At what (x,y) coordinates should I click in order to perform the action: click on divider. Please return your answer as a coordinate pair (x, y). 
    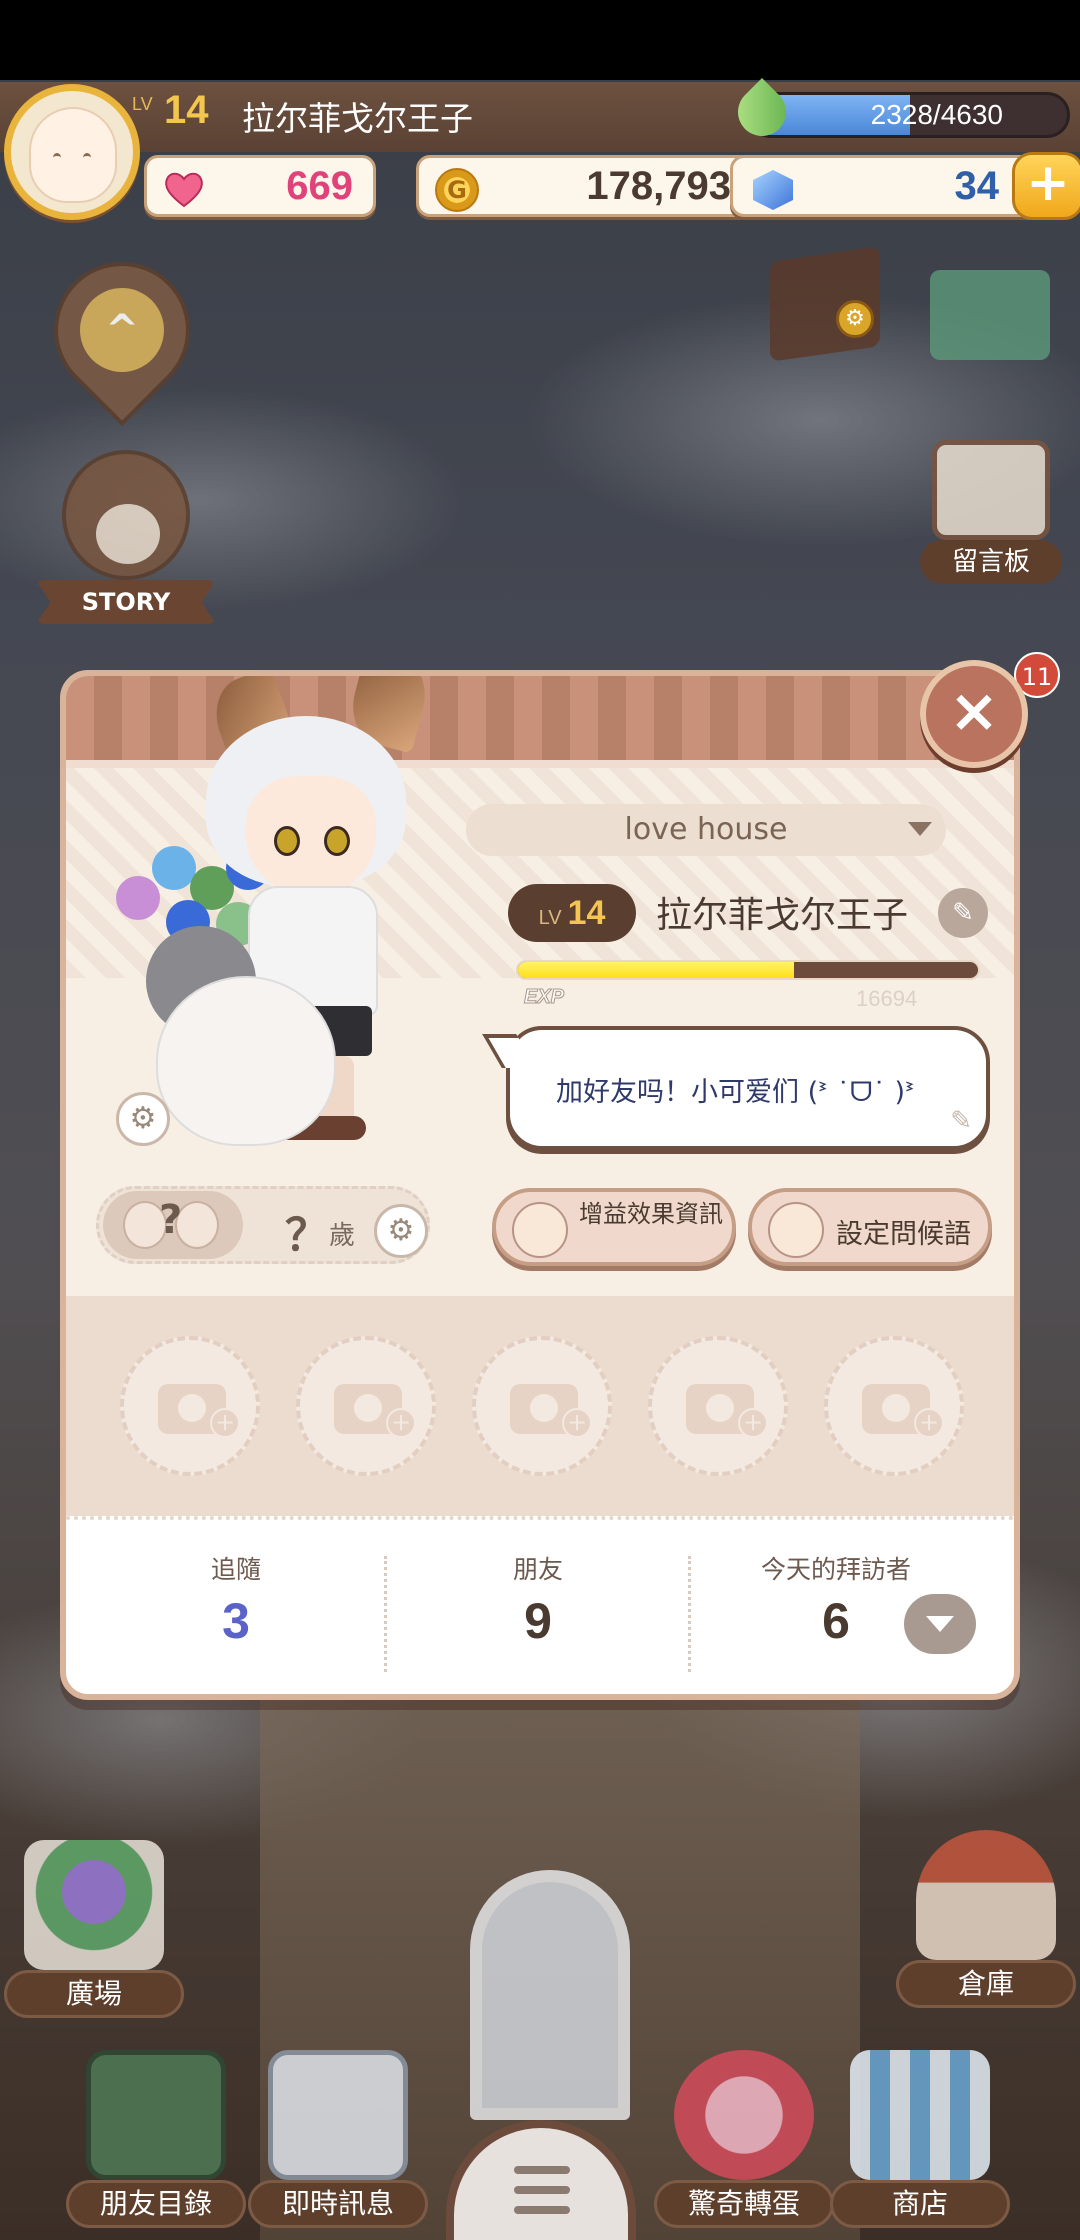
    Looking at the image, I should click on (385, 1614).